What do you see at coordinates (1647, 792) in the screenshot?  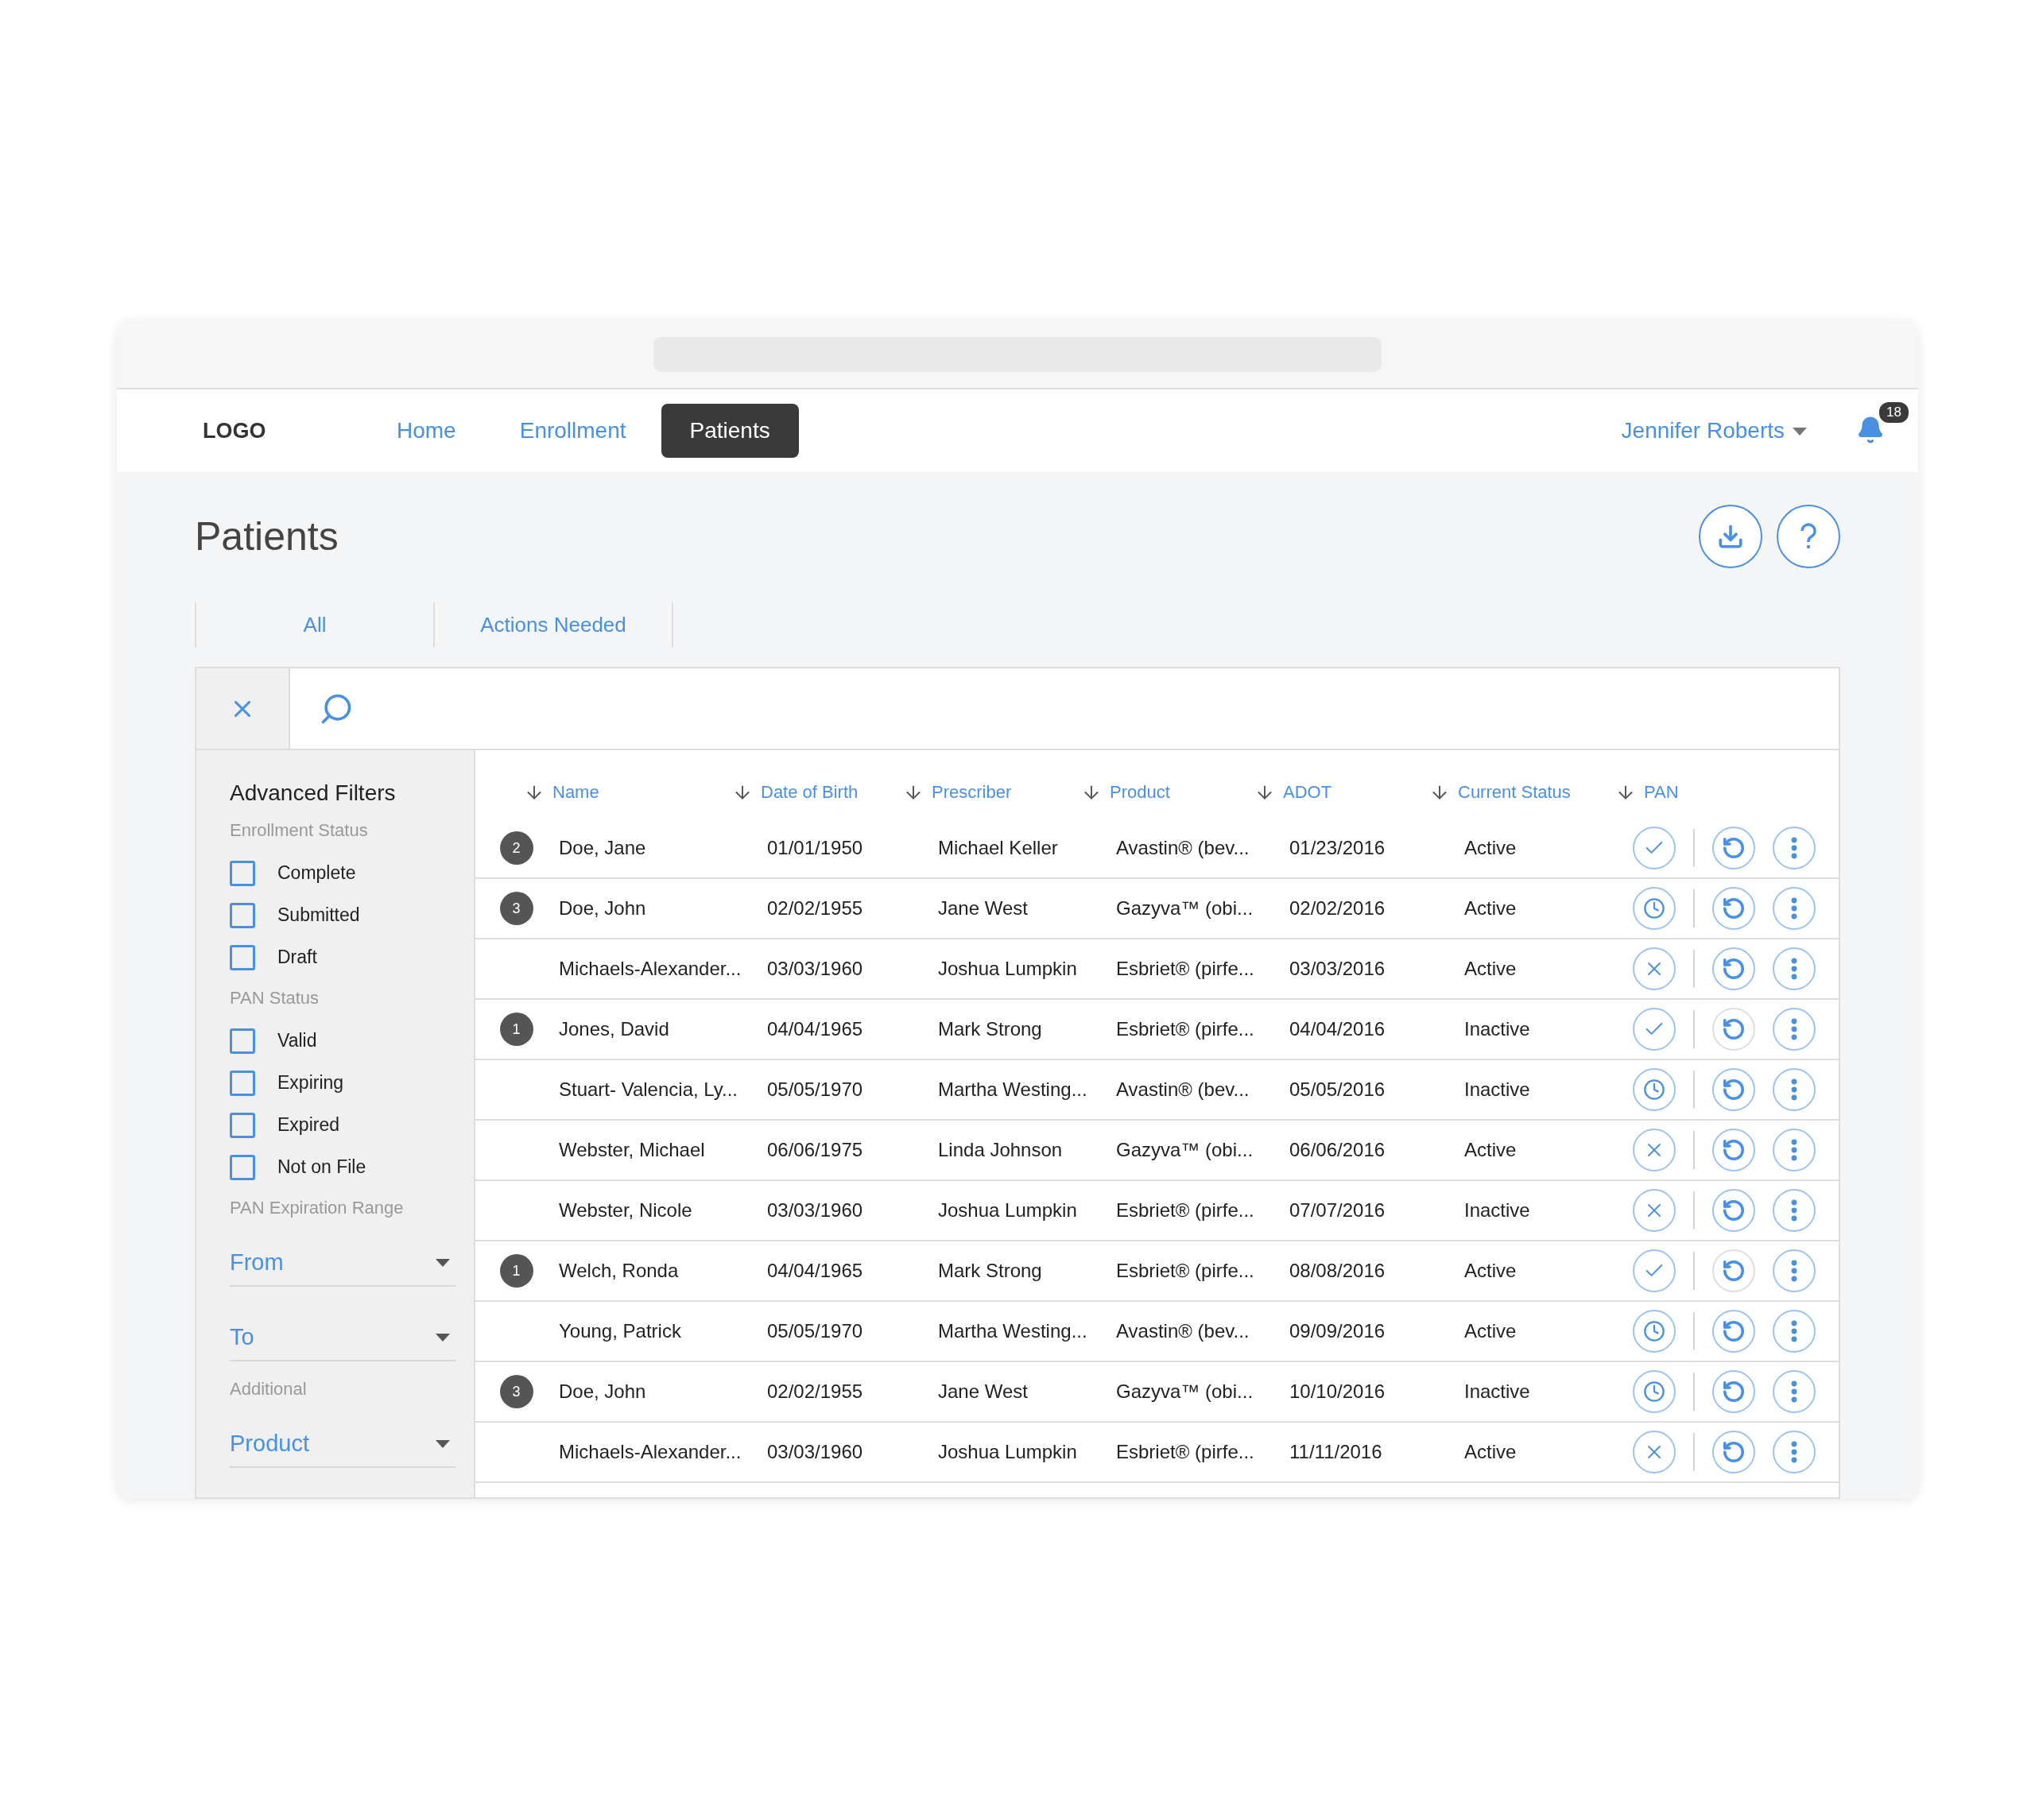 I see `column-header: PAN` at bounding box center [1647, 792].